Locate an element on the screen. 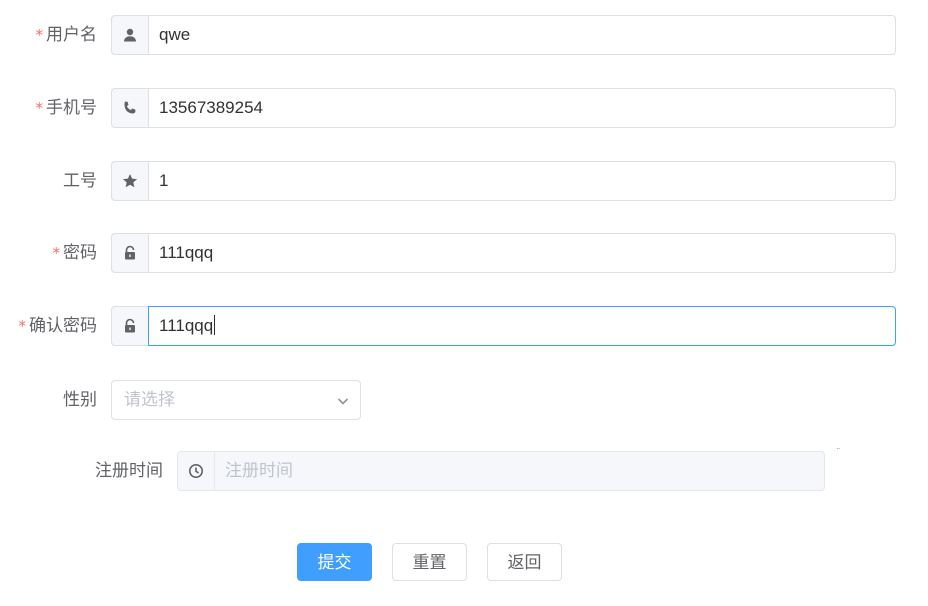 The image size is (928, 606). reset-button: 重置 is located at coordinates (429, 562).